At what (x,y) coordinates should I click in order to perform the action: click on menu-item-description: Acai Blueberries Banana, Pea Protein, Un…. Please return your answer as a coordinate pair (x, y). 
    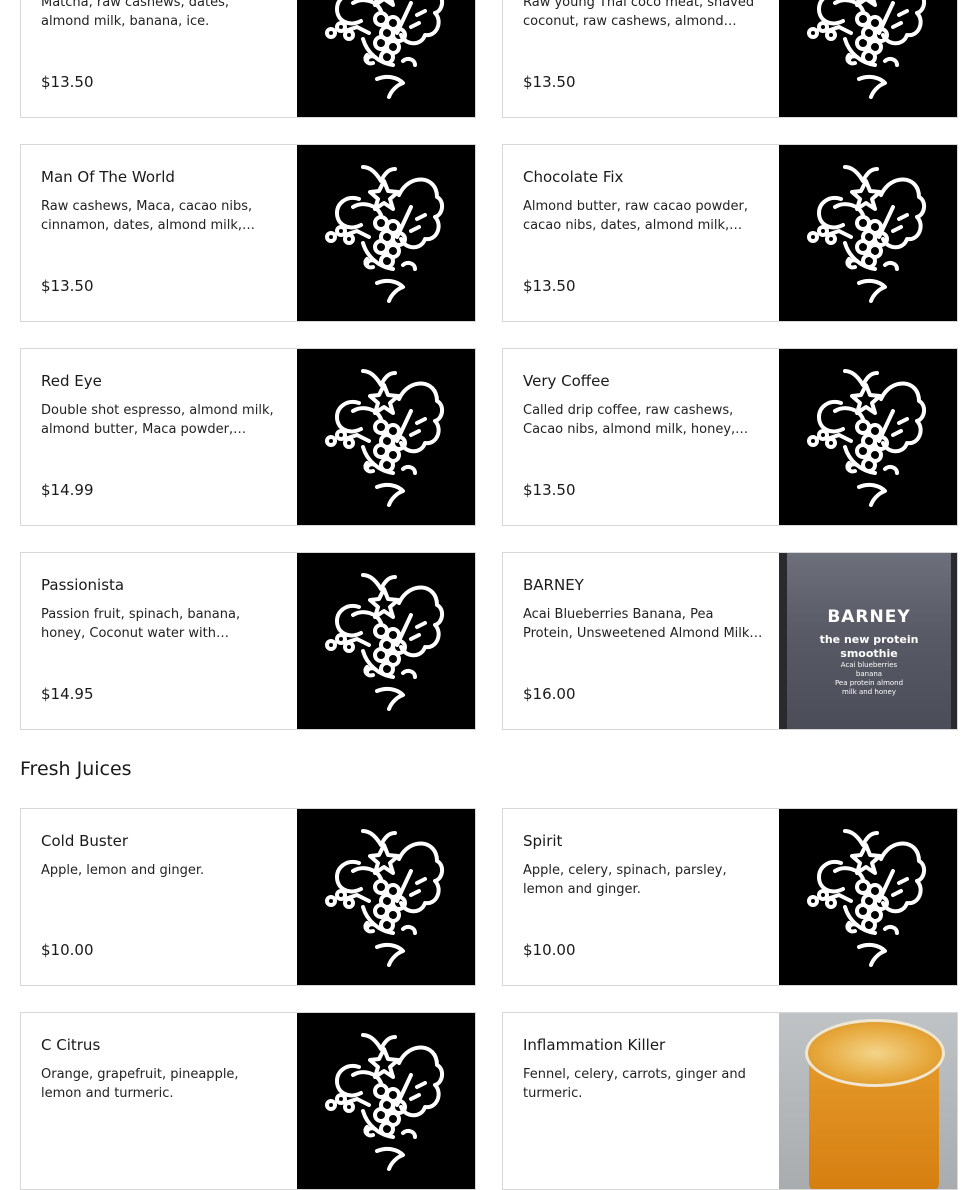
    Looking at the image, I should click on (638, 624).